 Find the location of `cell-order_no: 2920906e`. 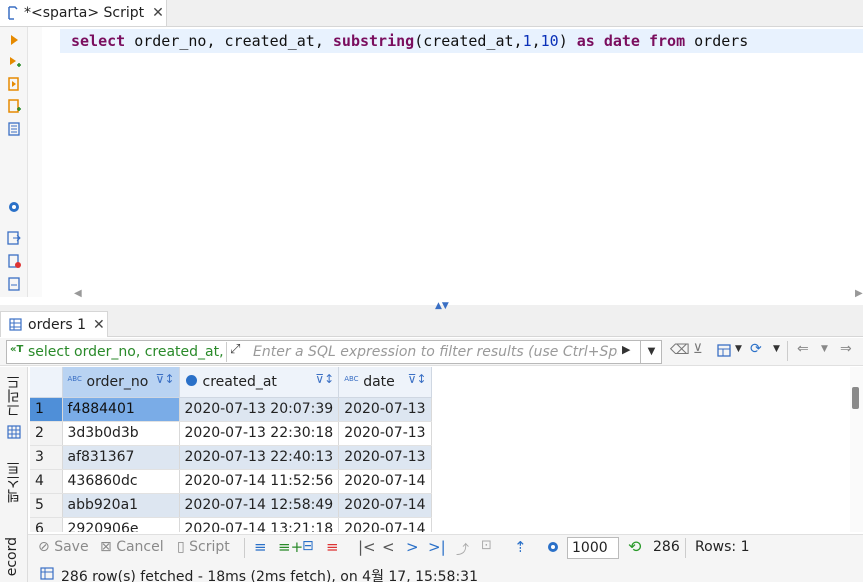

cell-order_no: 2920906e is located at coordinates (121, 524).